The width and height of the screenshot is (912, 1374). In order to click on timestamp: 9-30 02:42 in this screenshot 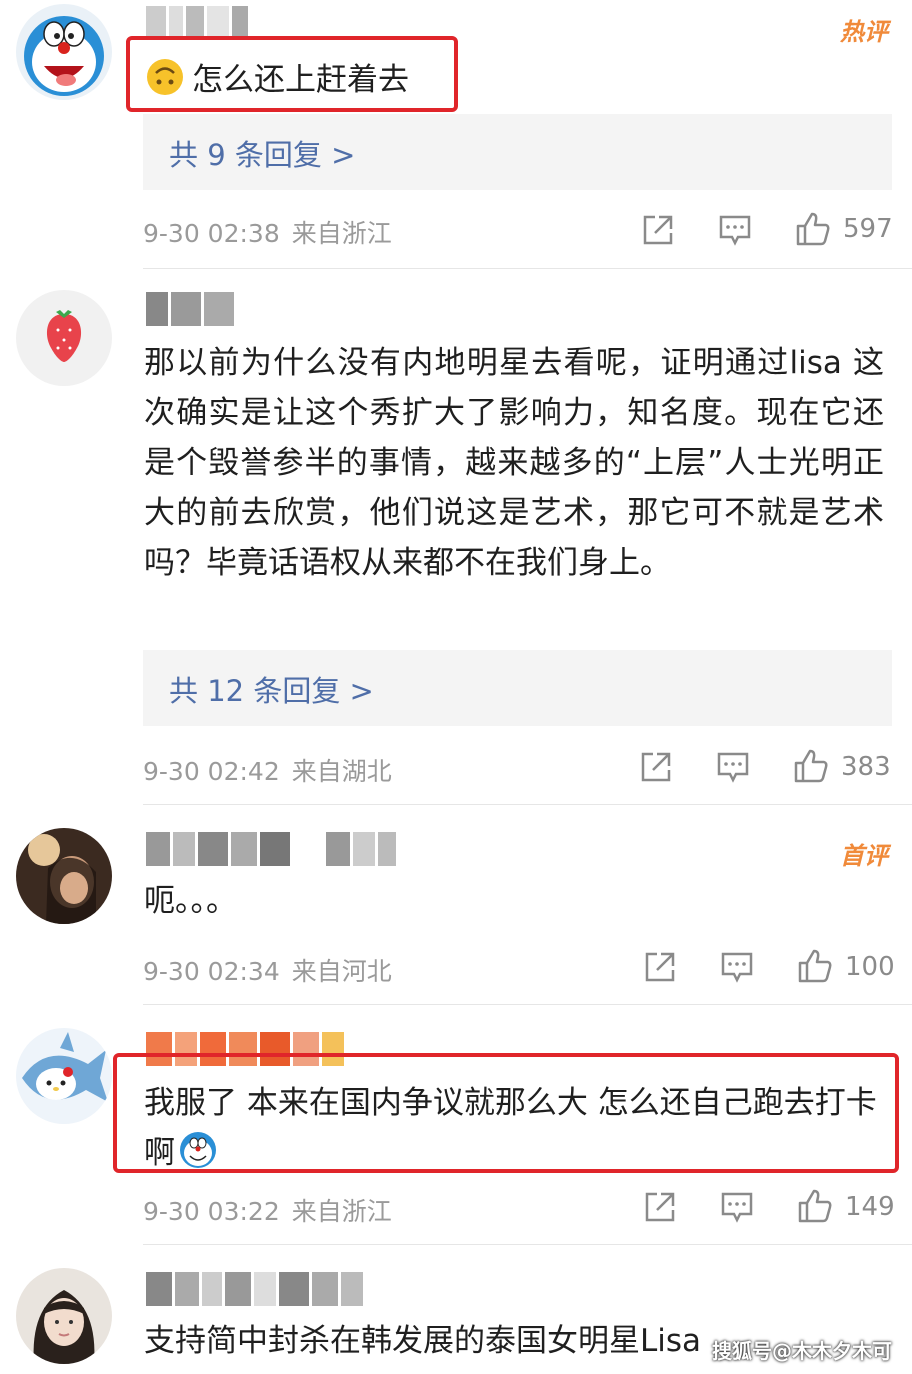, I will do `click(211, 771)`.